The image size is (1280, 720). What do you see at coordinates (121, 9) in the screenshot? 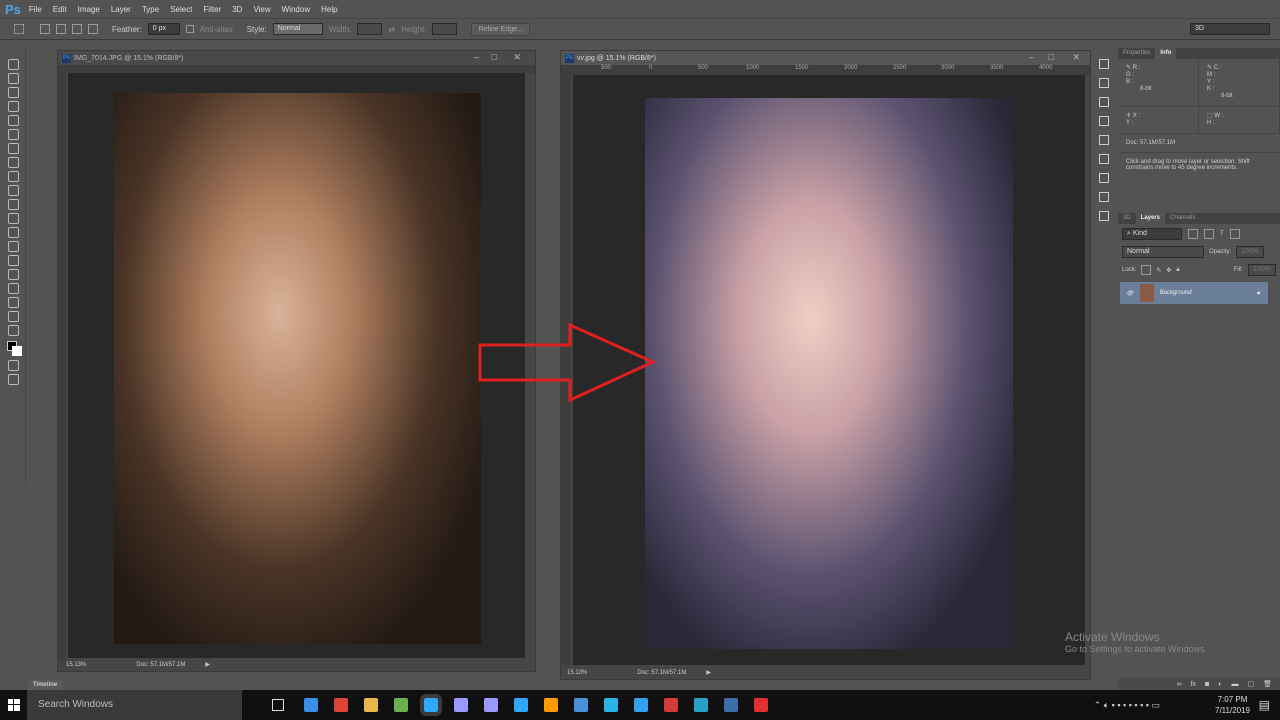
I see `menu-layer: Layer` at bounding box center [121, 9].